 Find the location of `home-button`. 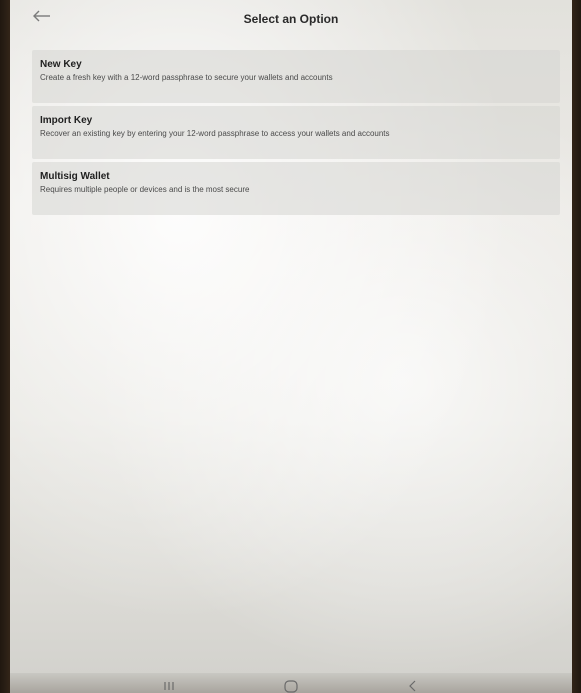

home-button is located at coordinates (291, 686).